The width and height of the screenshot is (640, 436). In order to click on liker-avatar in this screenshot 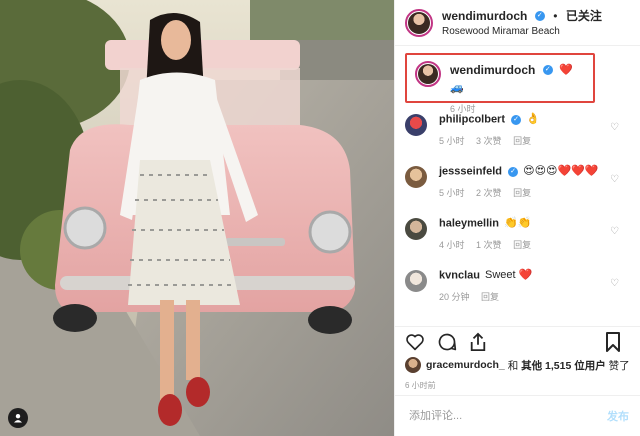, I will do `click(413, 365)`.